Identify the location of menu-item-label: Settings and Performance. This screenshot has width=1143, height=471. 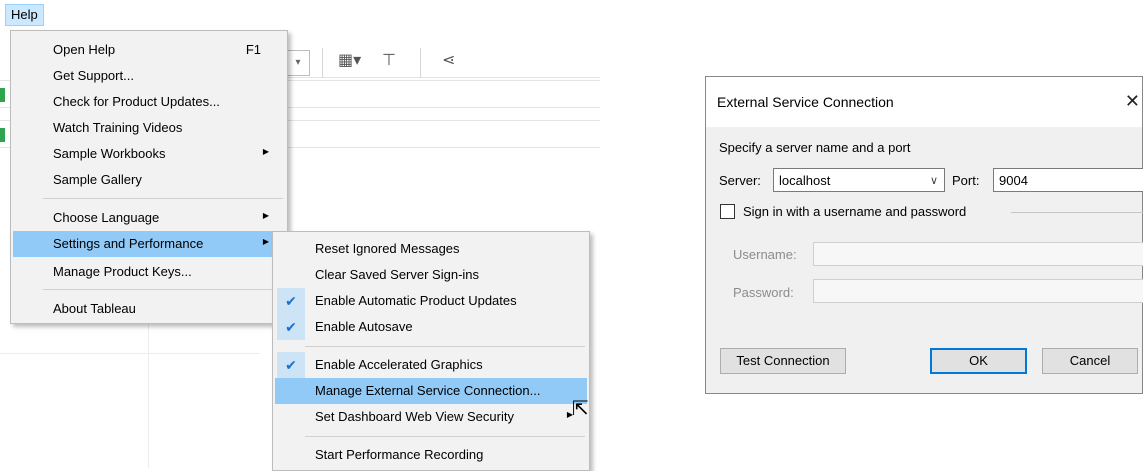
(128, 243).